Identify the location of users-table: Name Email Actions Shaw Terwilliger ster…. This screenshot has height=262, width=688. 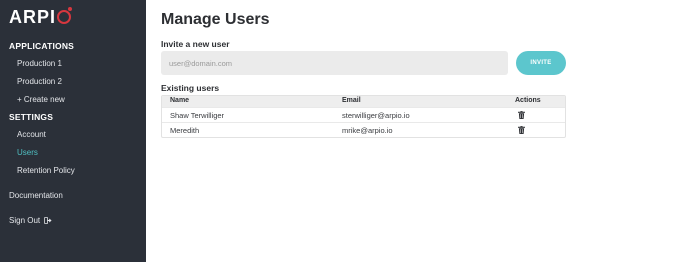
(363, 116).